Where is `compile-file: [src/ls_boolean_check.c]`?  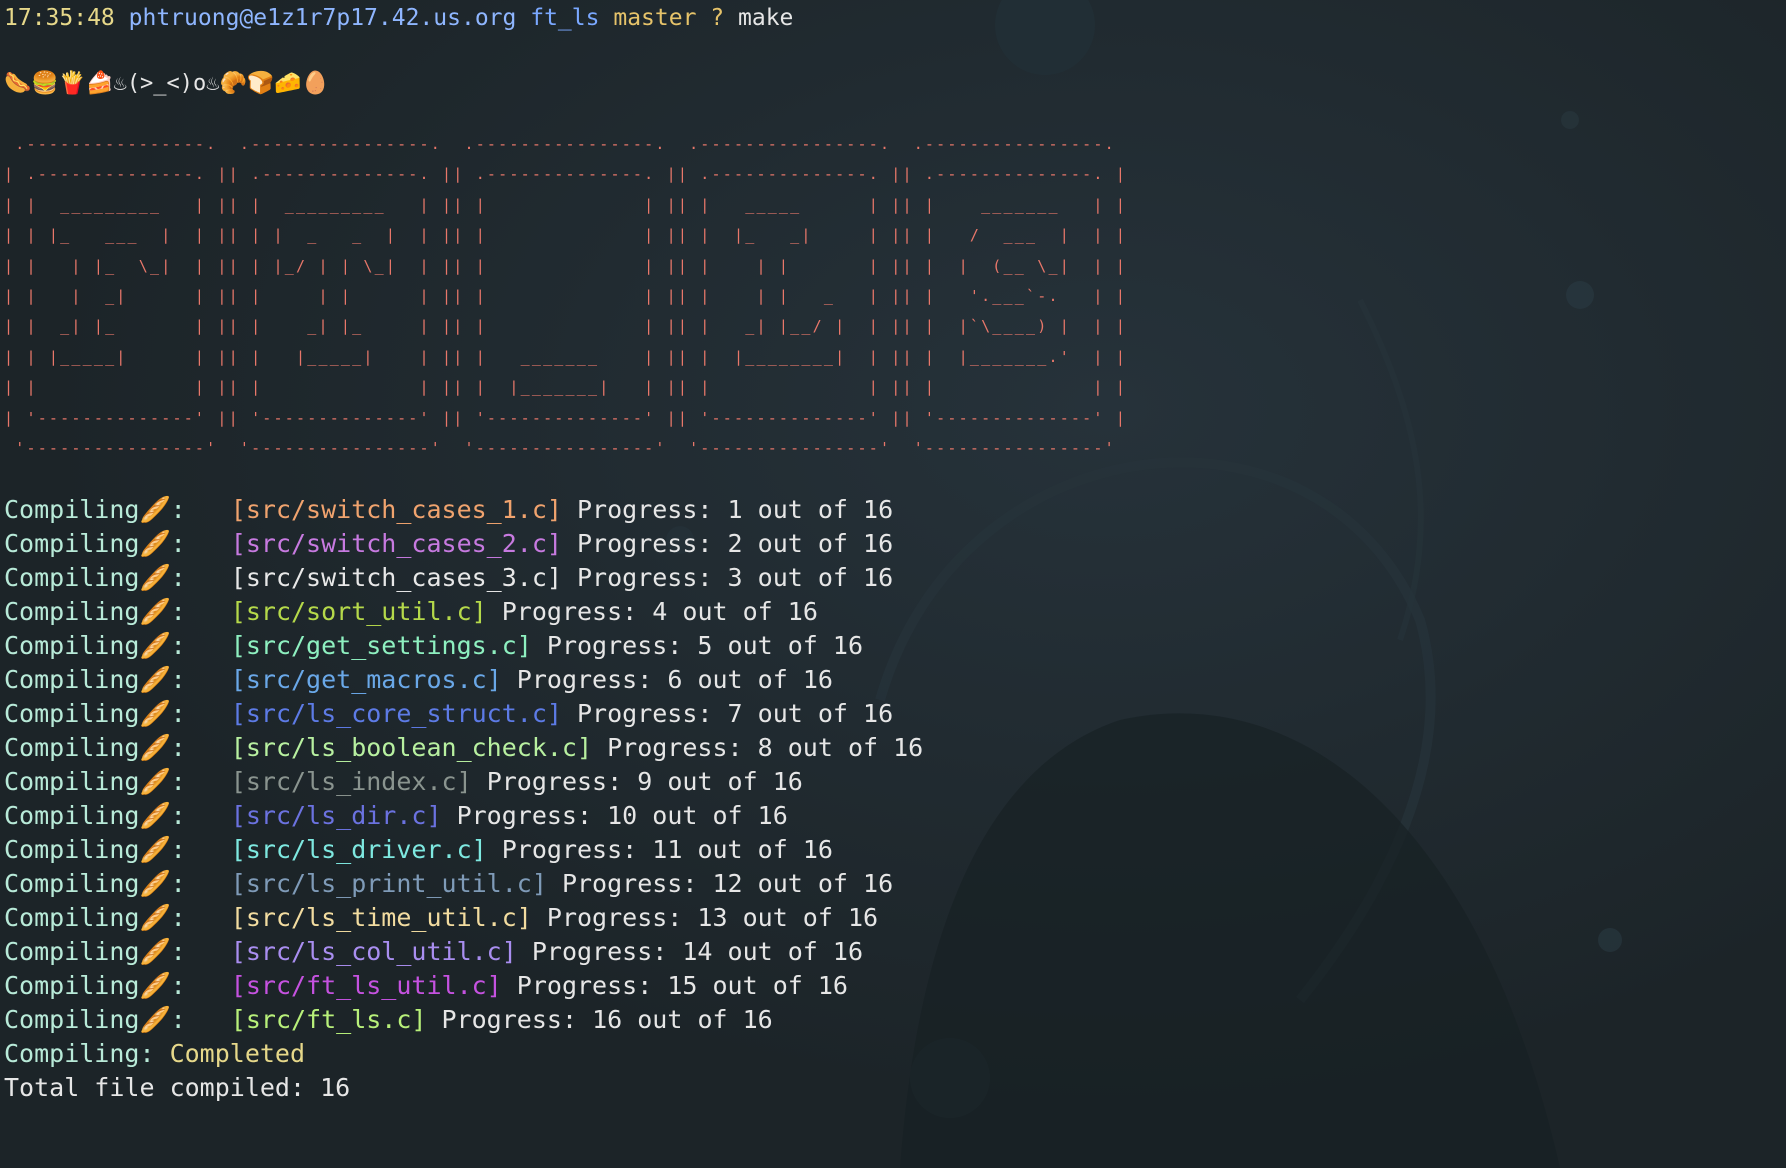
compile-file: [src/ls_boolean_check.c] is located at coordinates (411, 748).